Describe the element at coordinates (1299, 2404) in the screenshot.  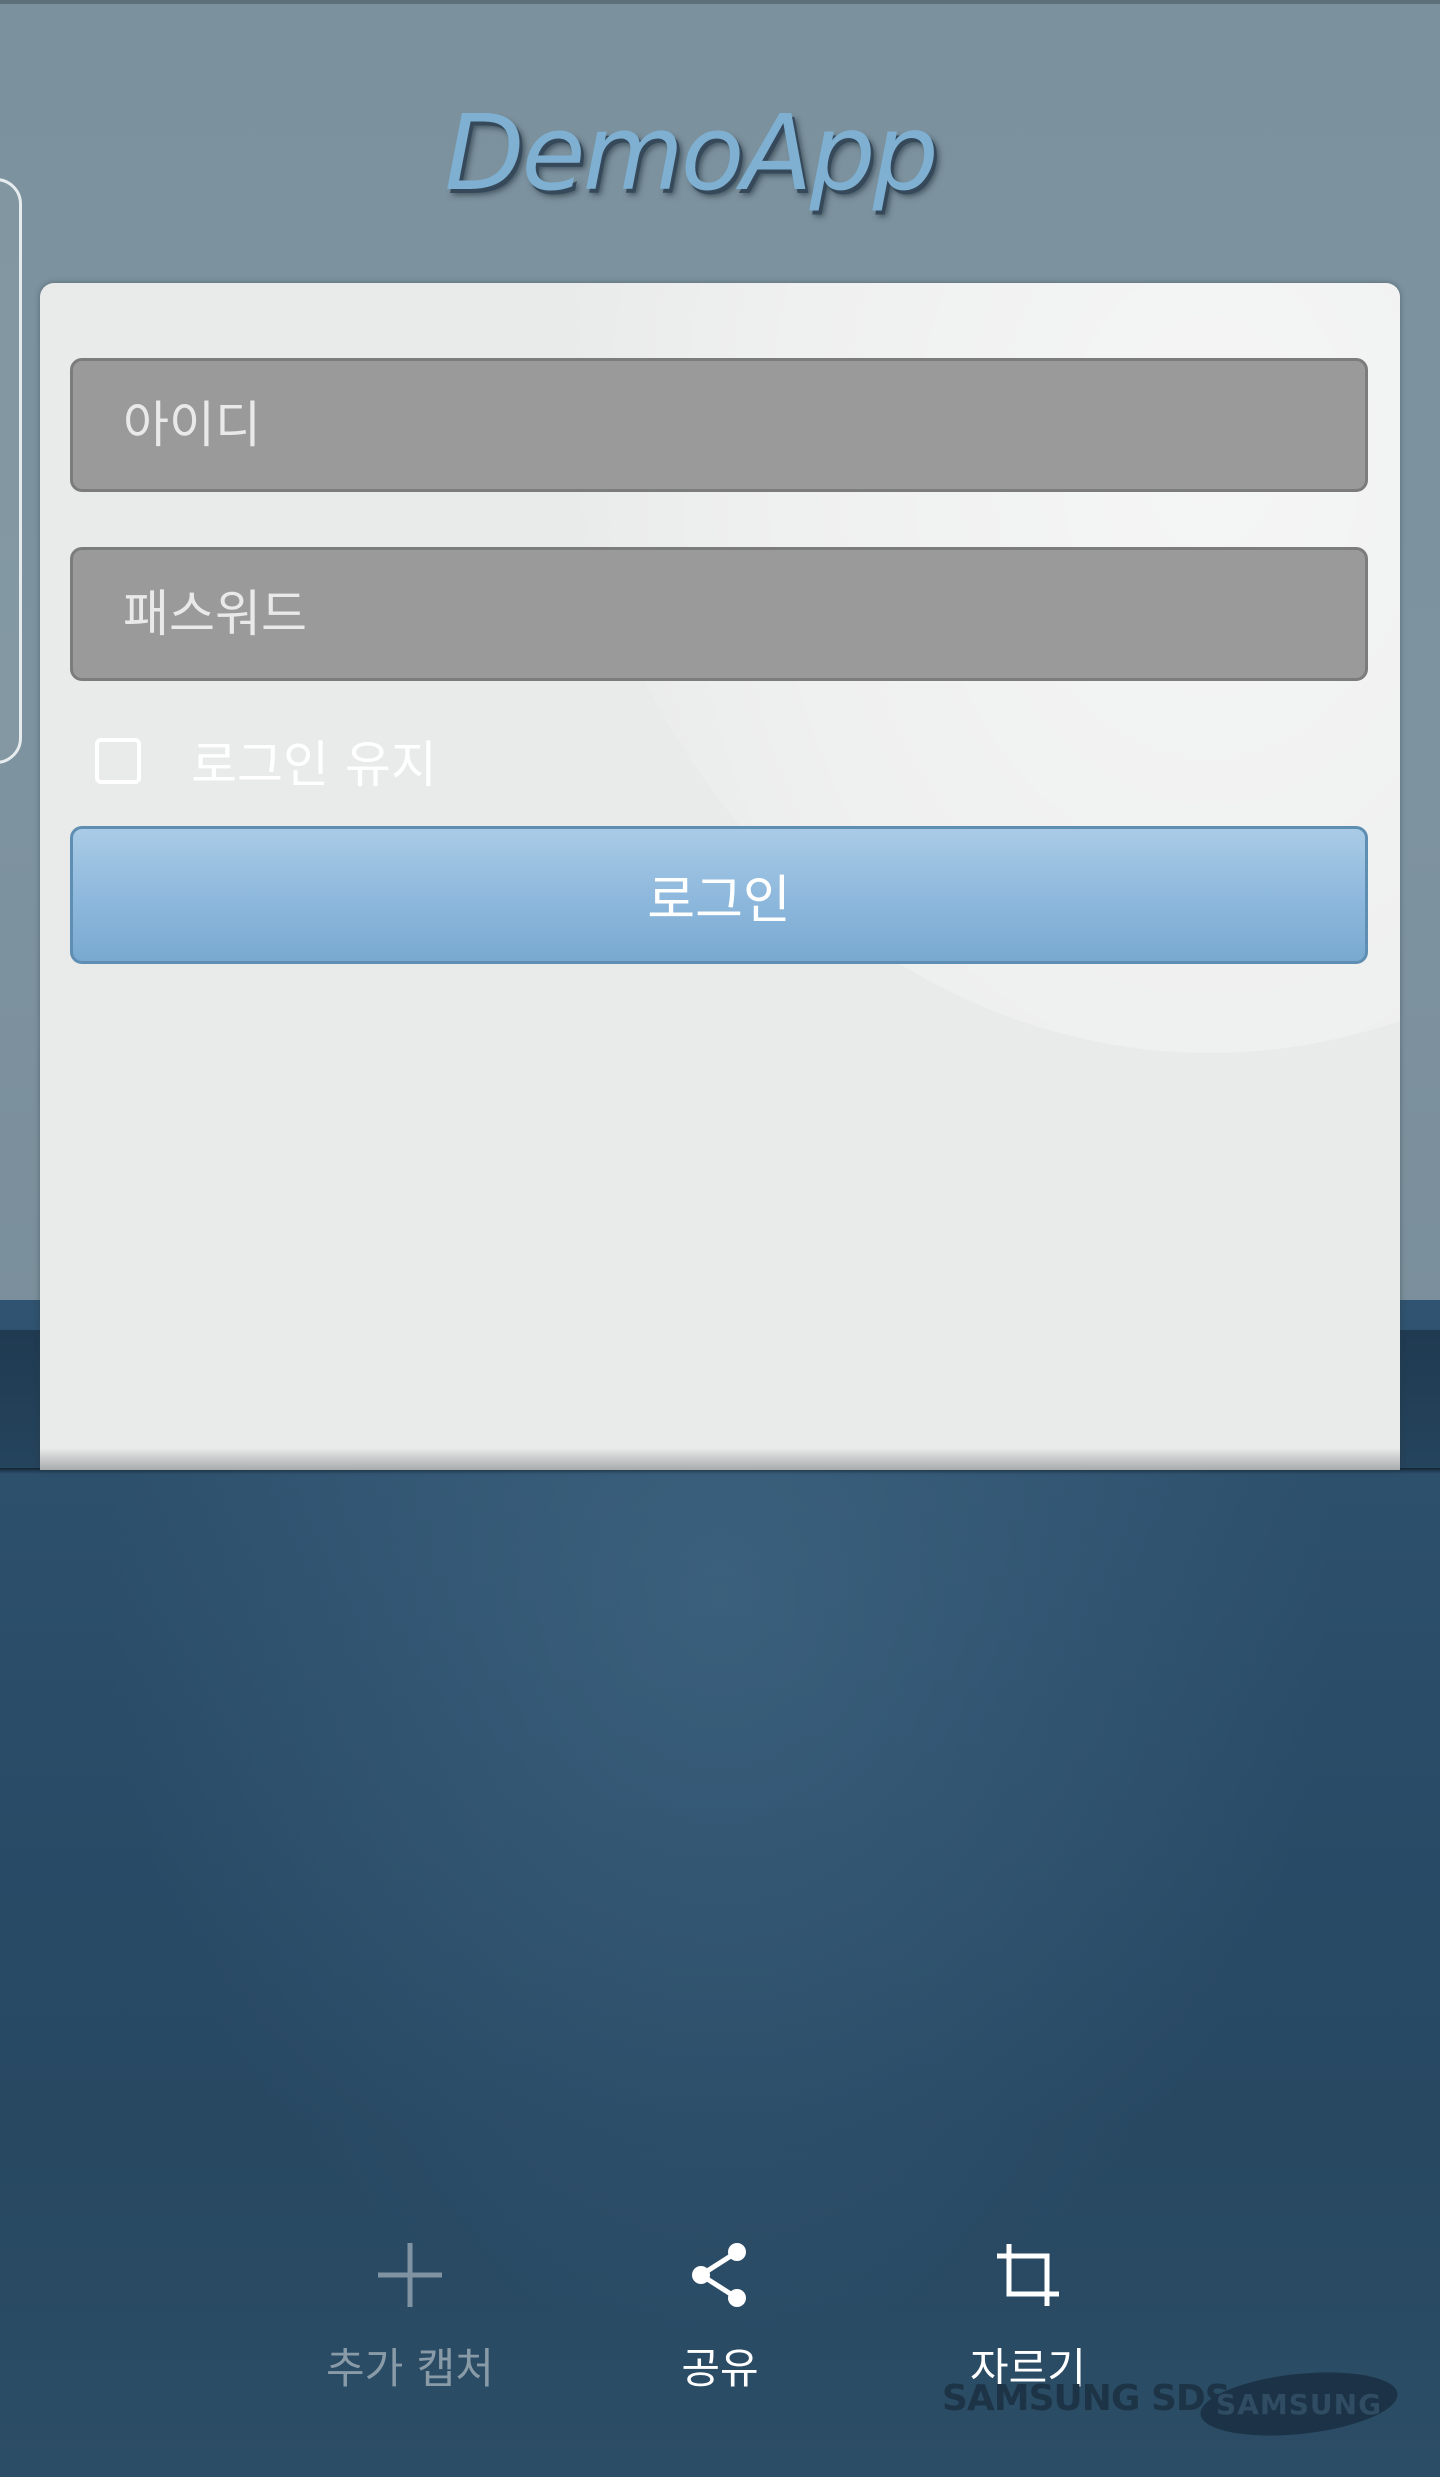
I see `samsung-logo-text: SAMSUNG` at that location.